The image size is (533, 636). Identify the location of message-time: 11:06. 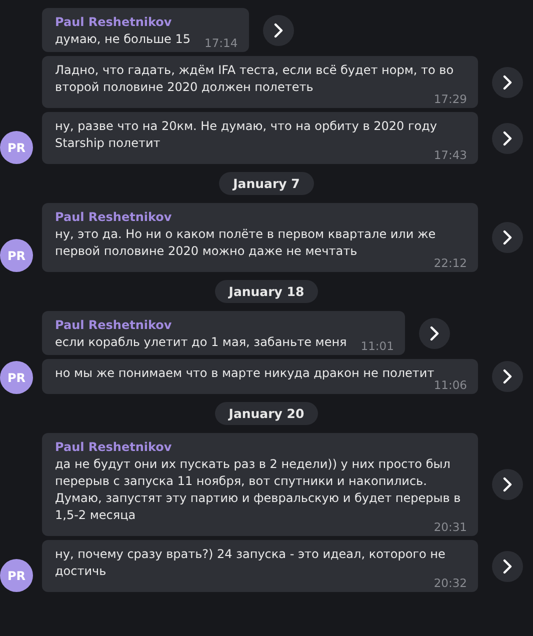
(449, 385).